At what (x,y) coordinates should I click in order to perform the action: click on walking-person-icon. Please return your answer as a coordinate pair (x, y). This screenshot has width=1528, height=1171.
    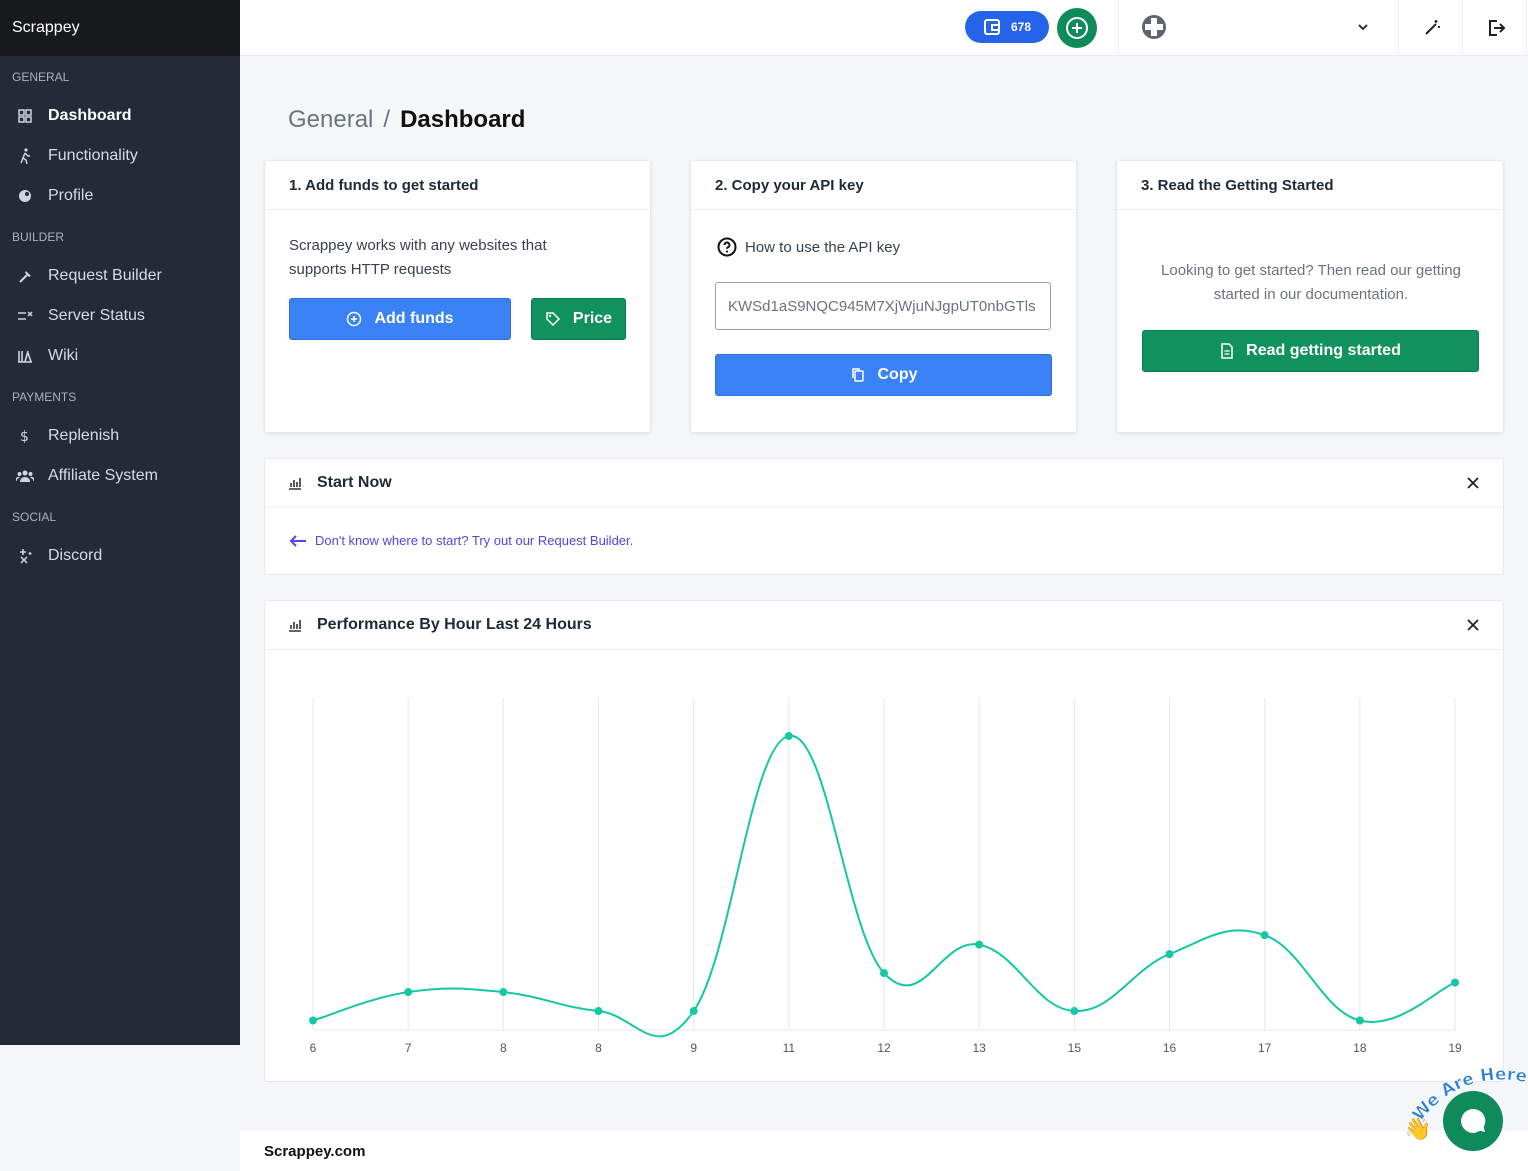
    Looking at the image, I should click on (25, 156).